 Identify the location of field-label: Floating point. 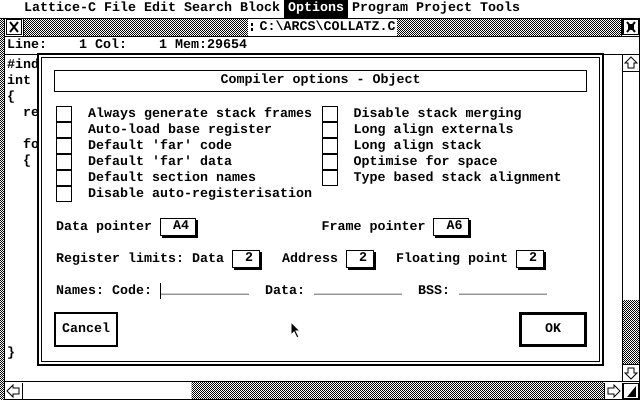
(452, 259).